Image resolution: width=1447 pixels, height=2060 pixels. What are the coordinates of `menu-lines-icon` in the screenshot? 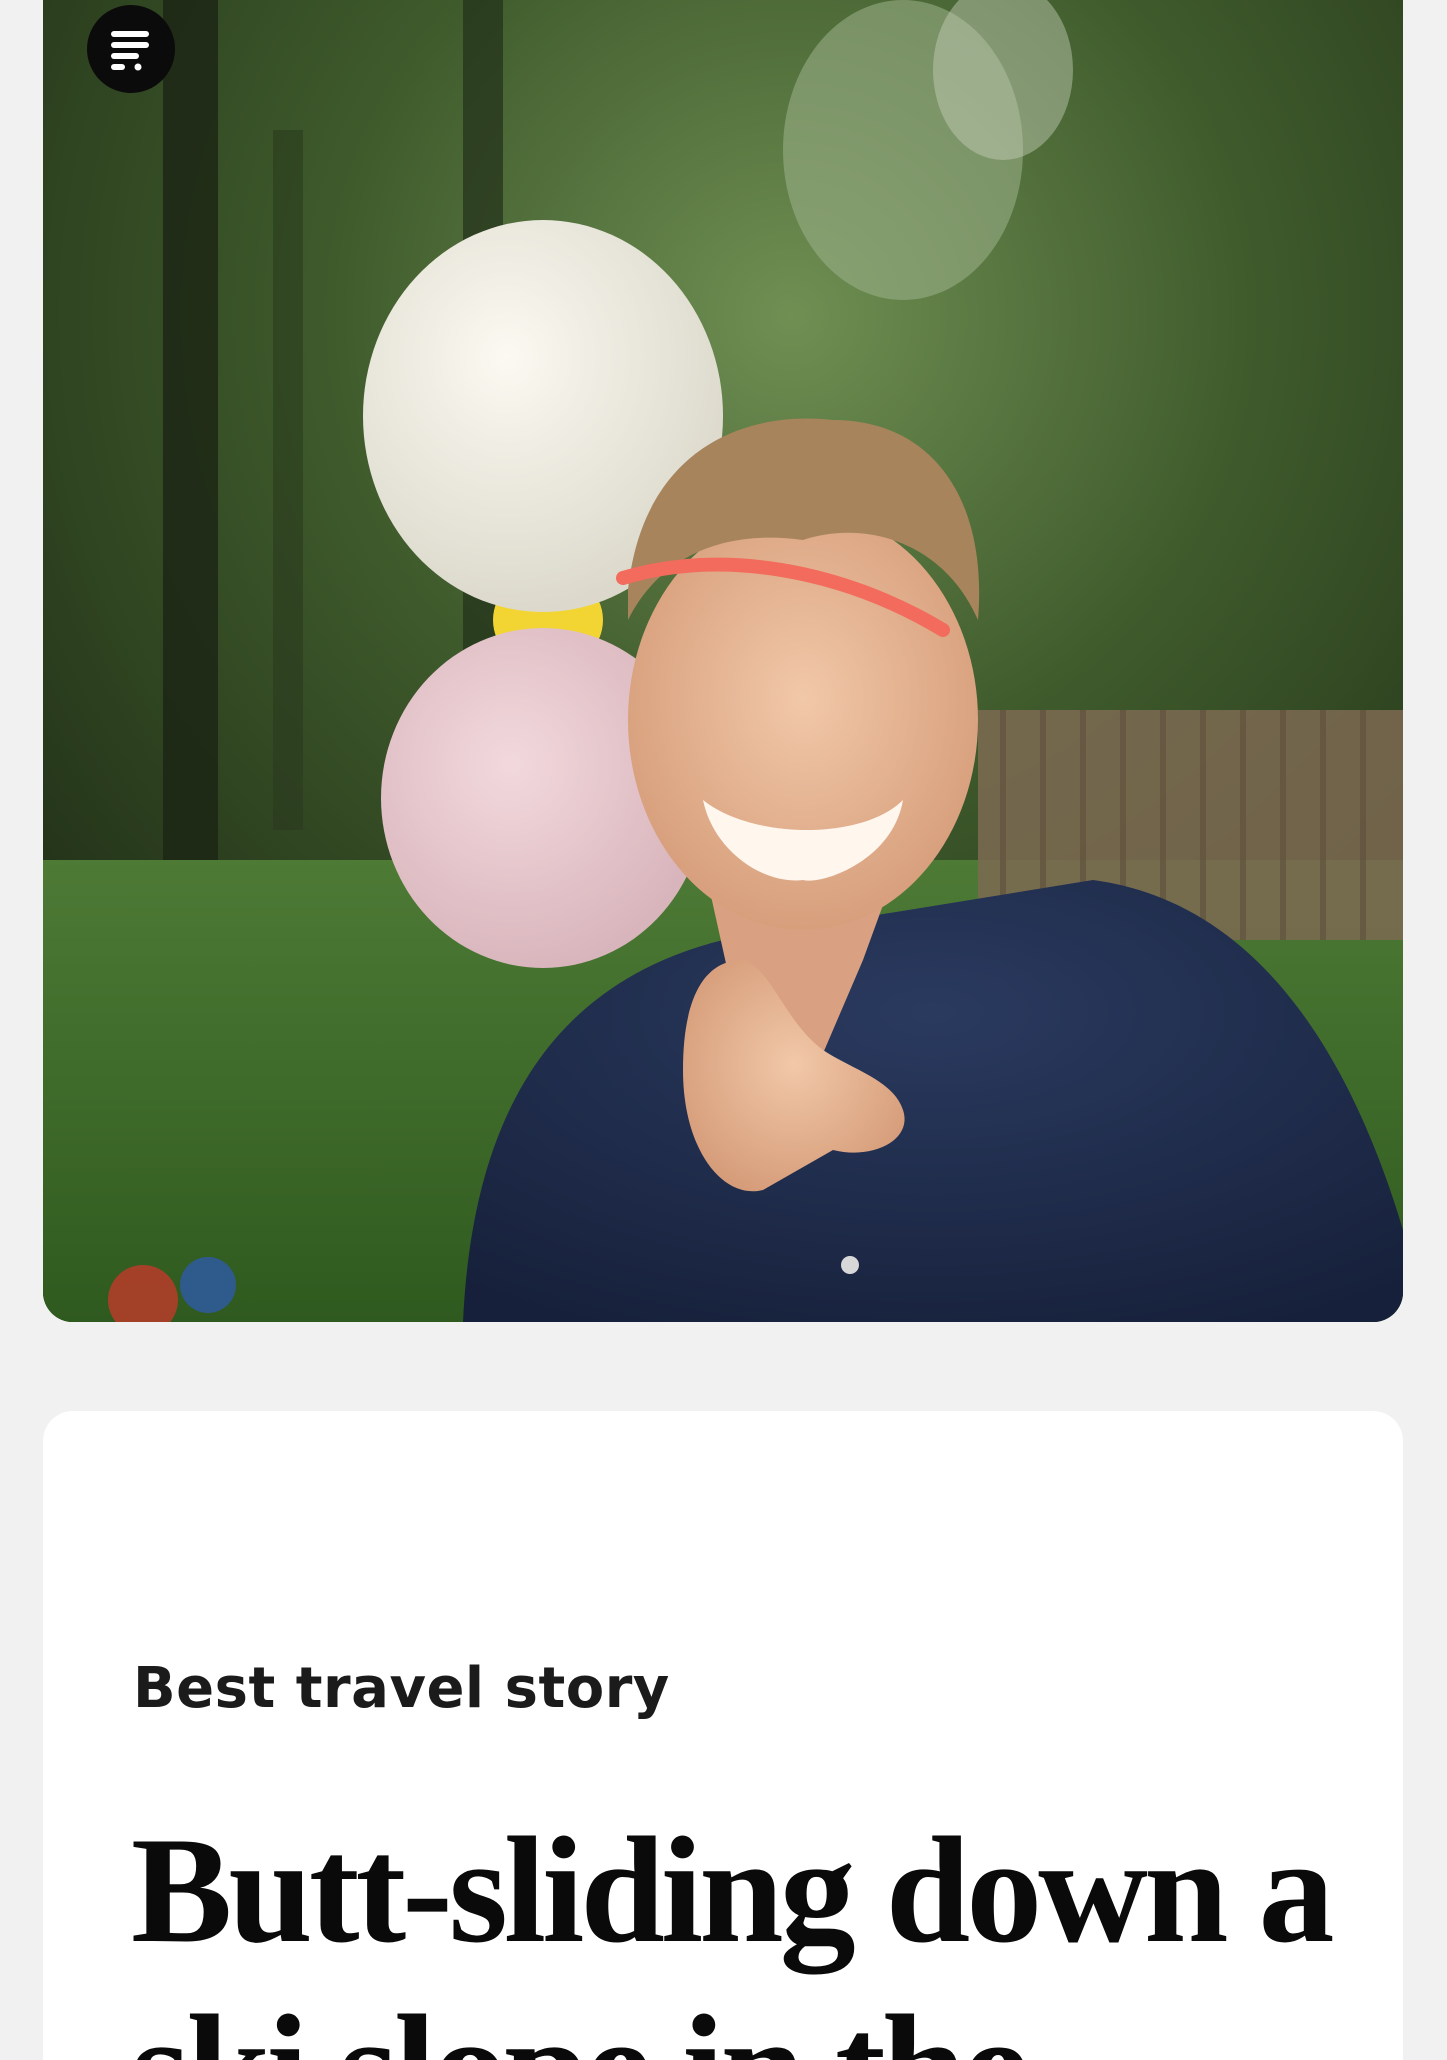 It's located at (130, 51).